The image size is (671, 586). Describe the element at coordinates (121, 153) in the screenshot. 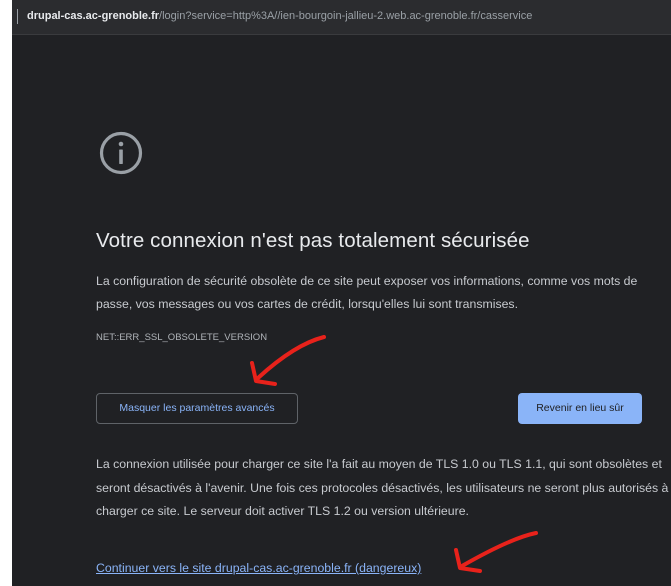

I see `info-circle-icon` at that location.